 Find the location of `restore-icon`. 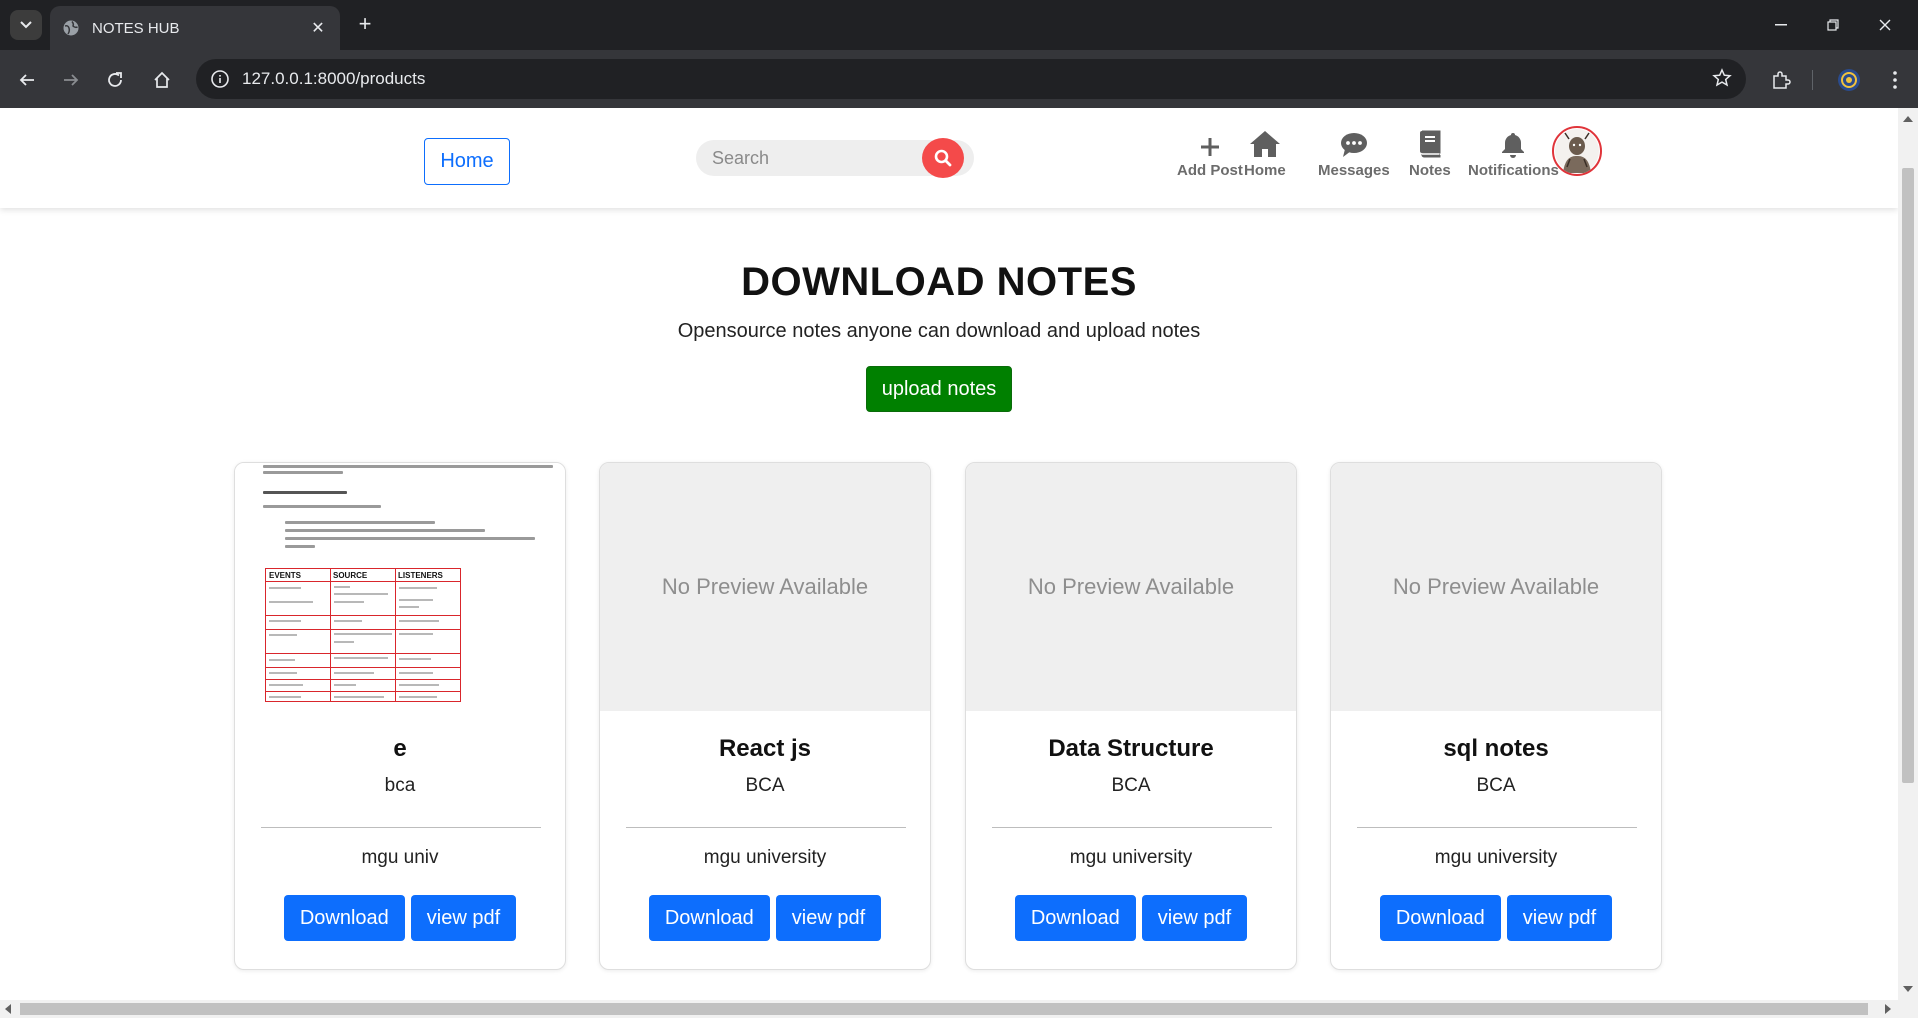

restore-icon is located at coordinates (1833, 25).